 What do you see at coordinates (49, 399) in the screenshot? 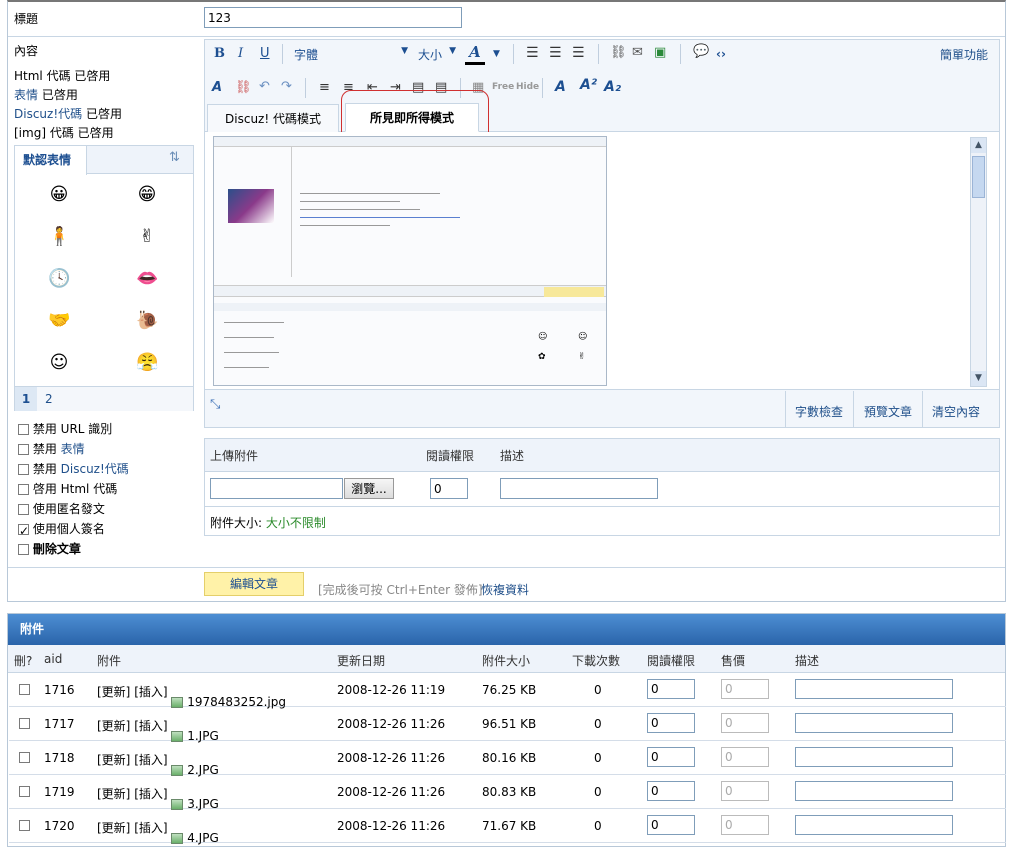
I see `smilies-page-2: 2` at bounding box center [49, 399].